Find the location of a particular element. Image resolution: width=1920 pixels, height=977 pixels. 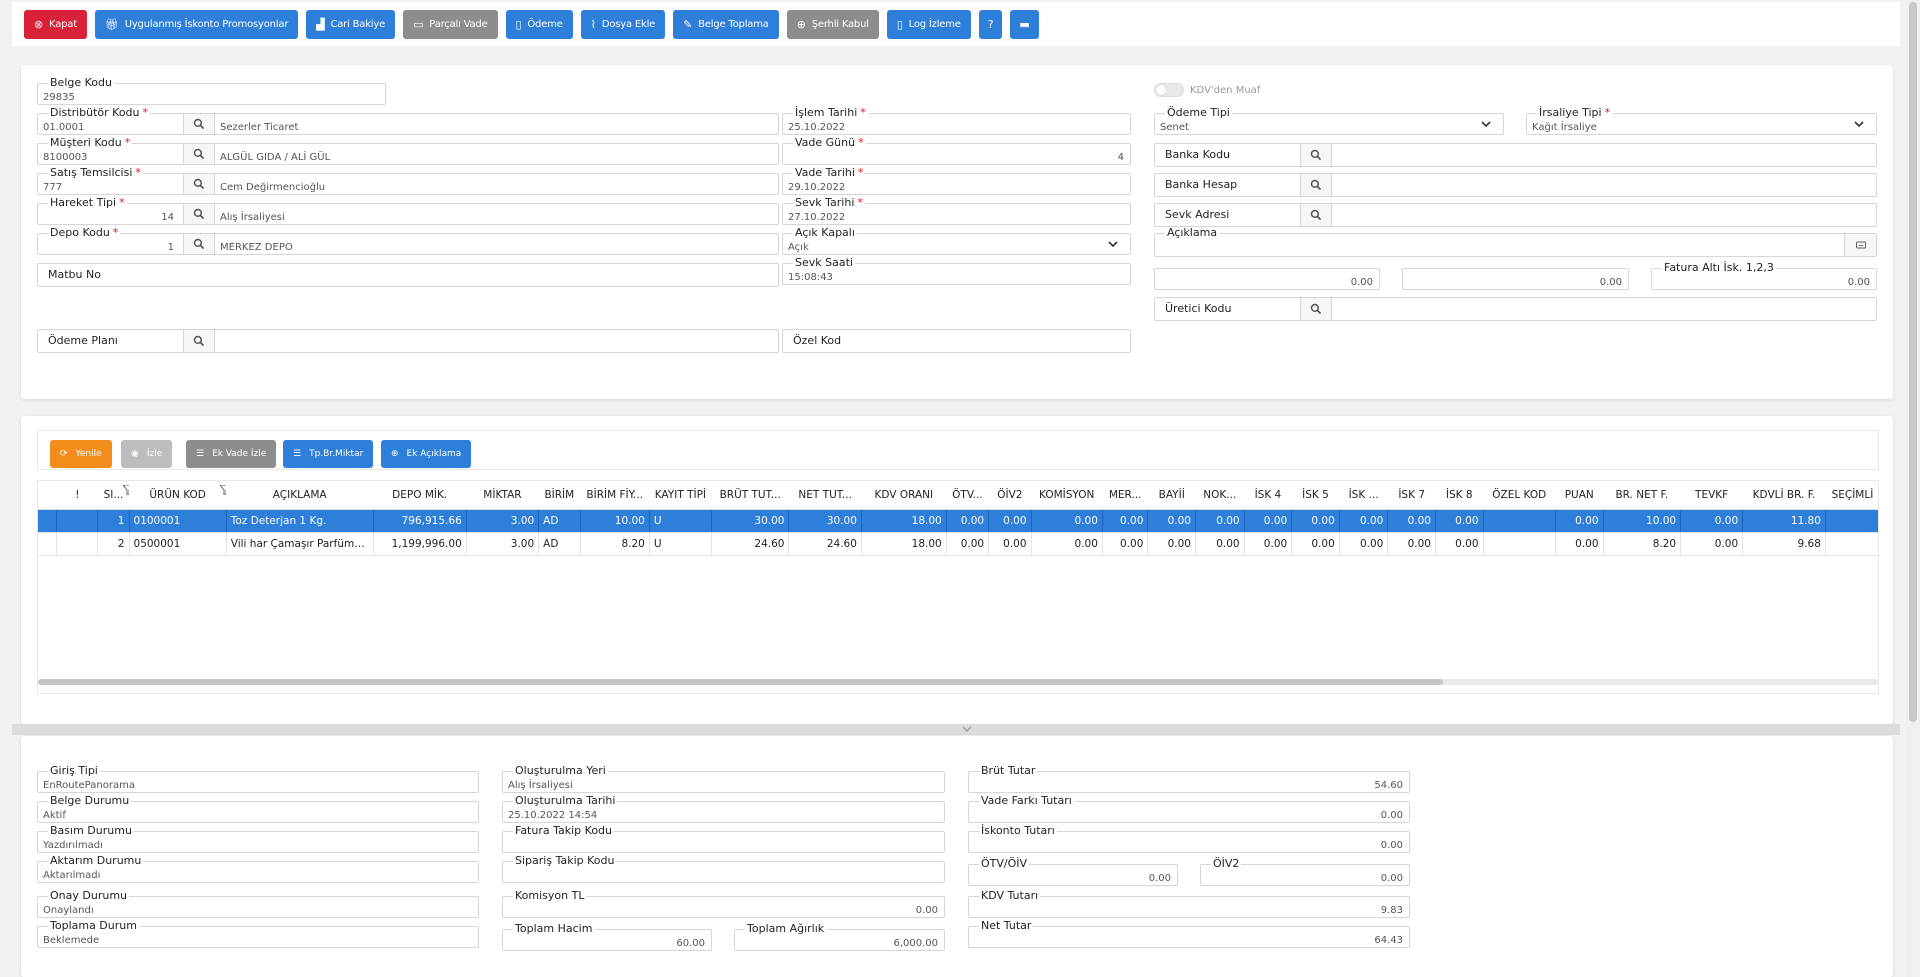

column-header: KDV ORANI is located at coordinates (904, 495).